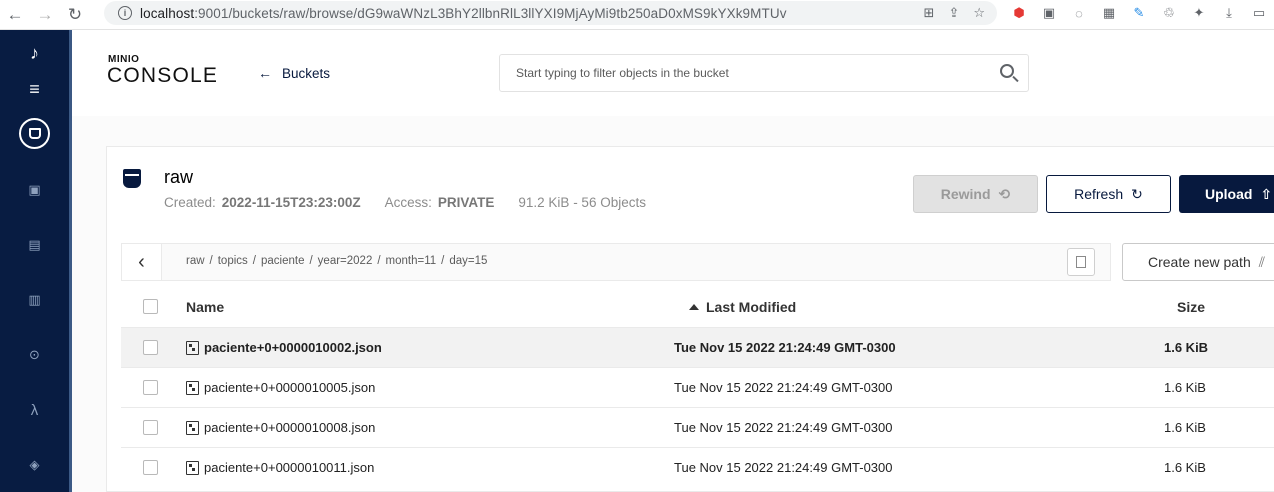 This screenshot has width=1274, height=492. What do you see at coordinates (233, 261) in the screenshot?
I see `breadcrumb-item: topics` at bounding box center [233, 261].